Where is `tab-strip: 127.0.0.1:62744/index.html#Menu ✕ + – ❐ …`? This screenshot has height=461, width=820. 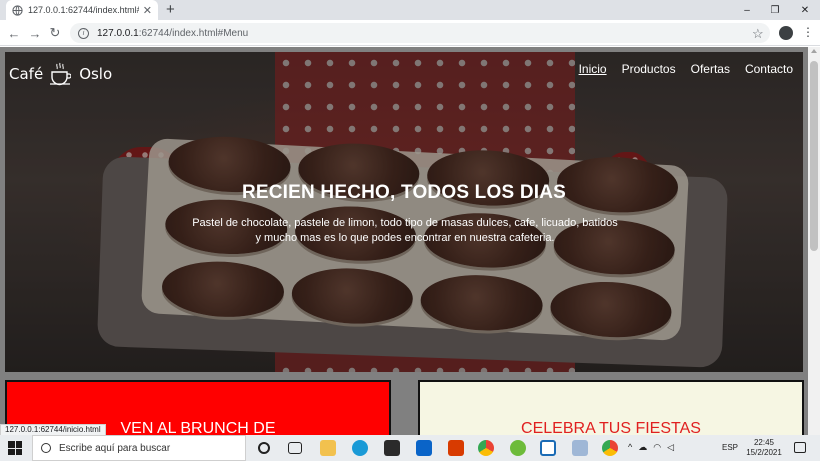 tab-strip: 127.0.0.1:62744/index.html#Menu ✕ + – ❐ … is located at coordinates (410, 10).